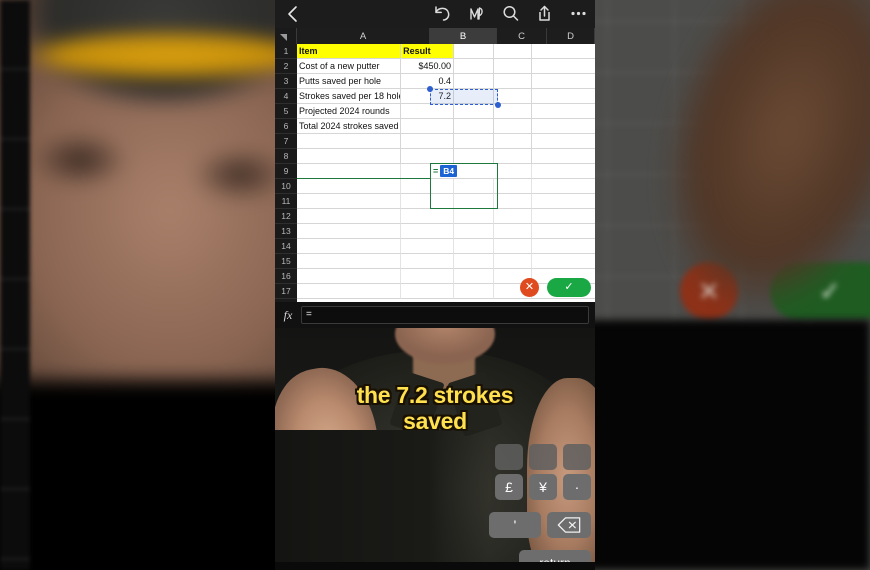 This screenshot has width=870, height=570. Describe the element at coordinates (286, 291) in the screenshot. I see `row-header: 17` at that location.